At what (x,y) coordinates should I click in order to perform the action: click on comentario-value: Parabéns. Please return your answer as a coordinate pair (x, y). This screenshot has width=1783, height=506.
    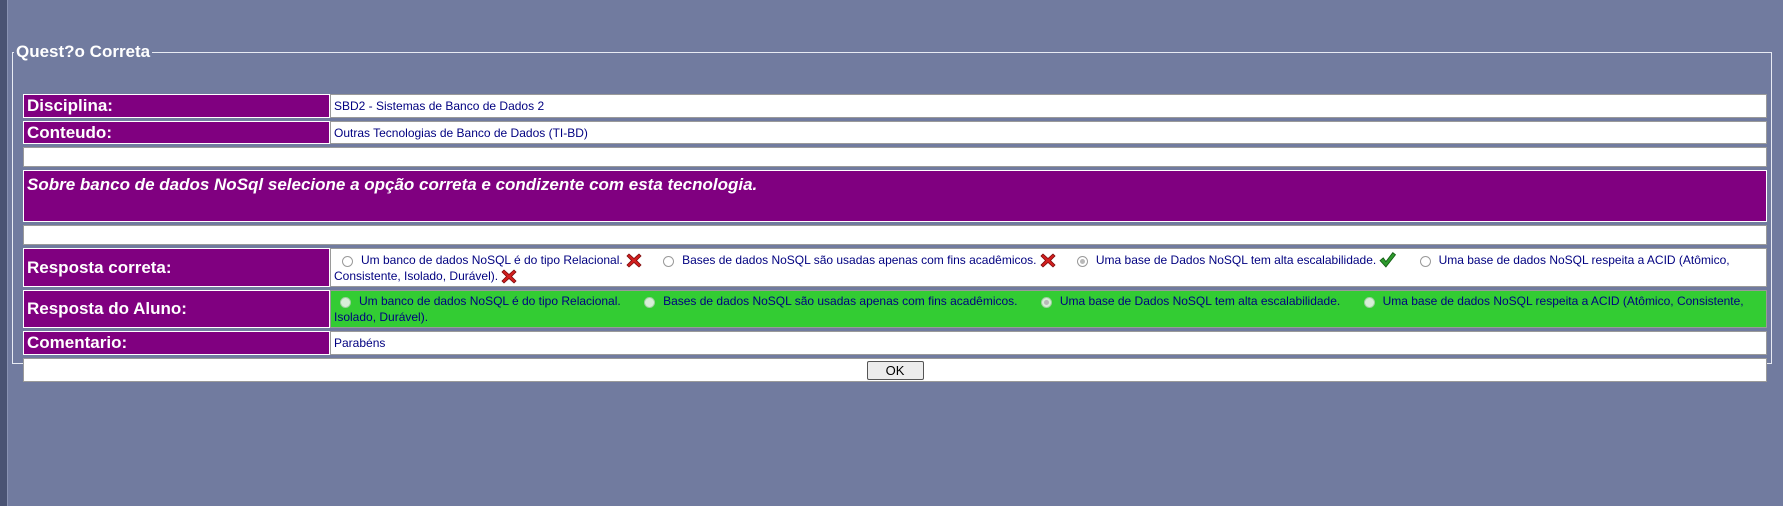
    Looking at the image, I should click on (1048, 343).